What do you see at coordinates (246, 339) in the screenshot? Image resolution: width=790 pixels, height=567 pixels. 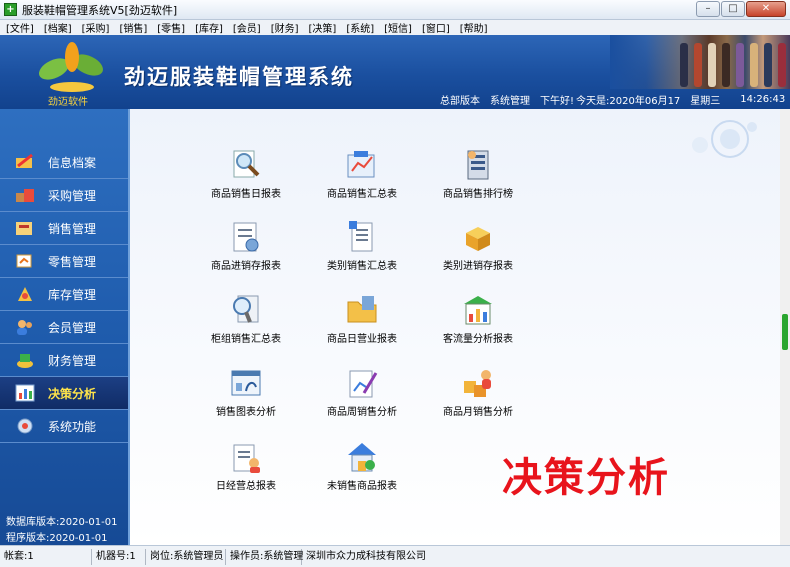 I see `tile-label: 柜组销售汇总表` at bounding box center [246, 339].